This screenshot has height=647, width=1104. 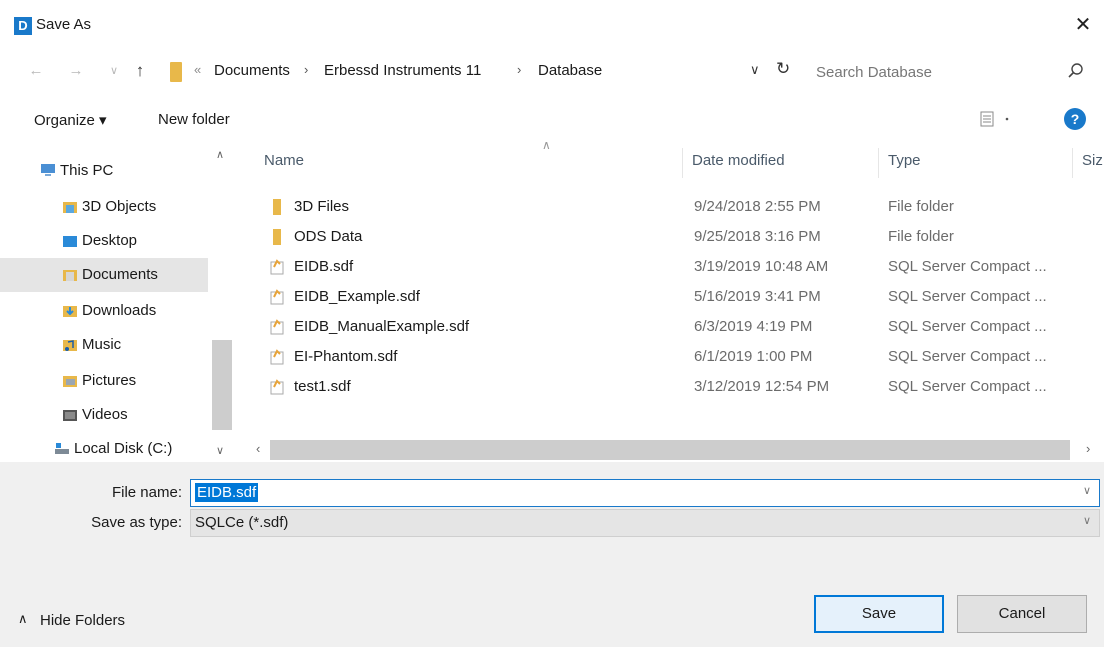 What do you see at coordinates (76, 71) in the screenshot?
I see `forward-icon: →` at bounding box center [76, 71].